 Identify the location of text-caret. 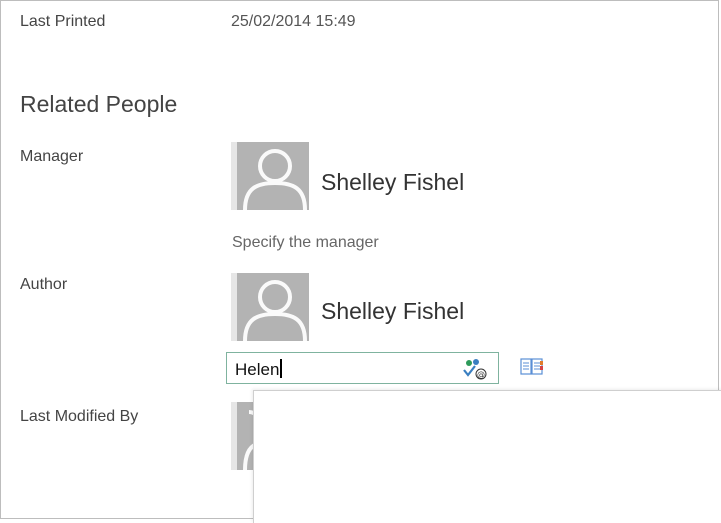
(281, 368).